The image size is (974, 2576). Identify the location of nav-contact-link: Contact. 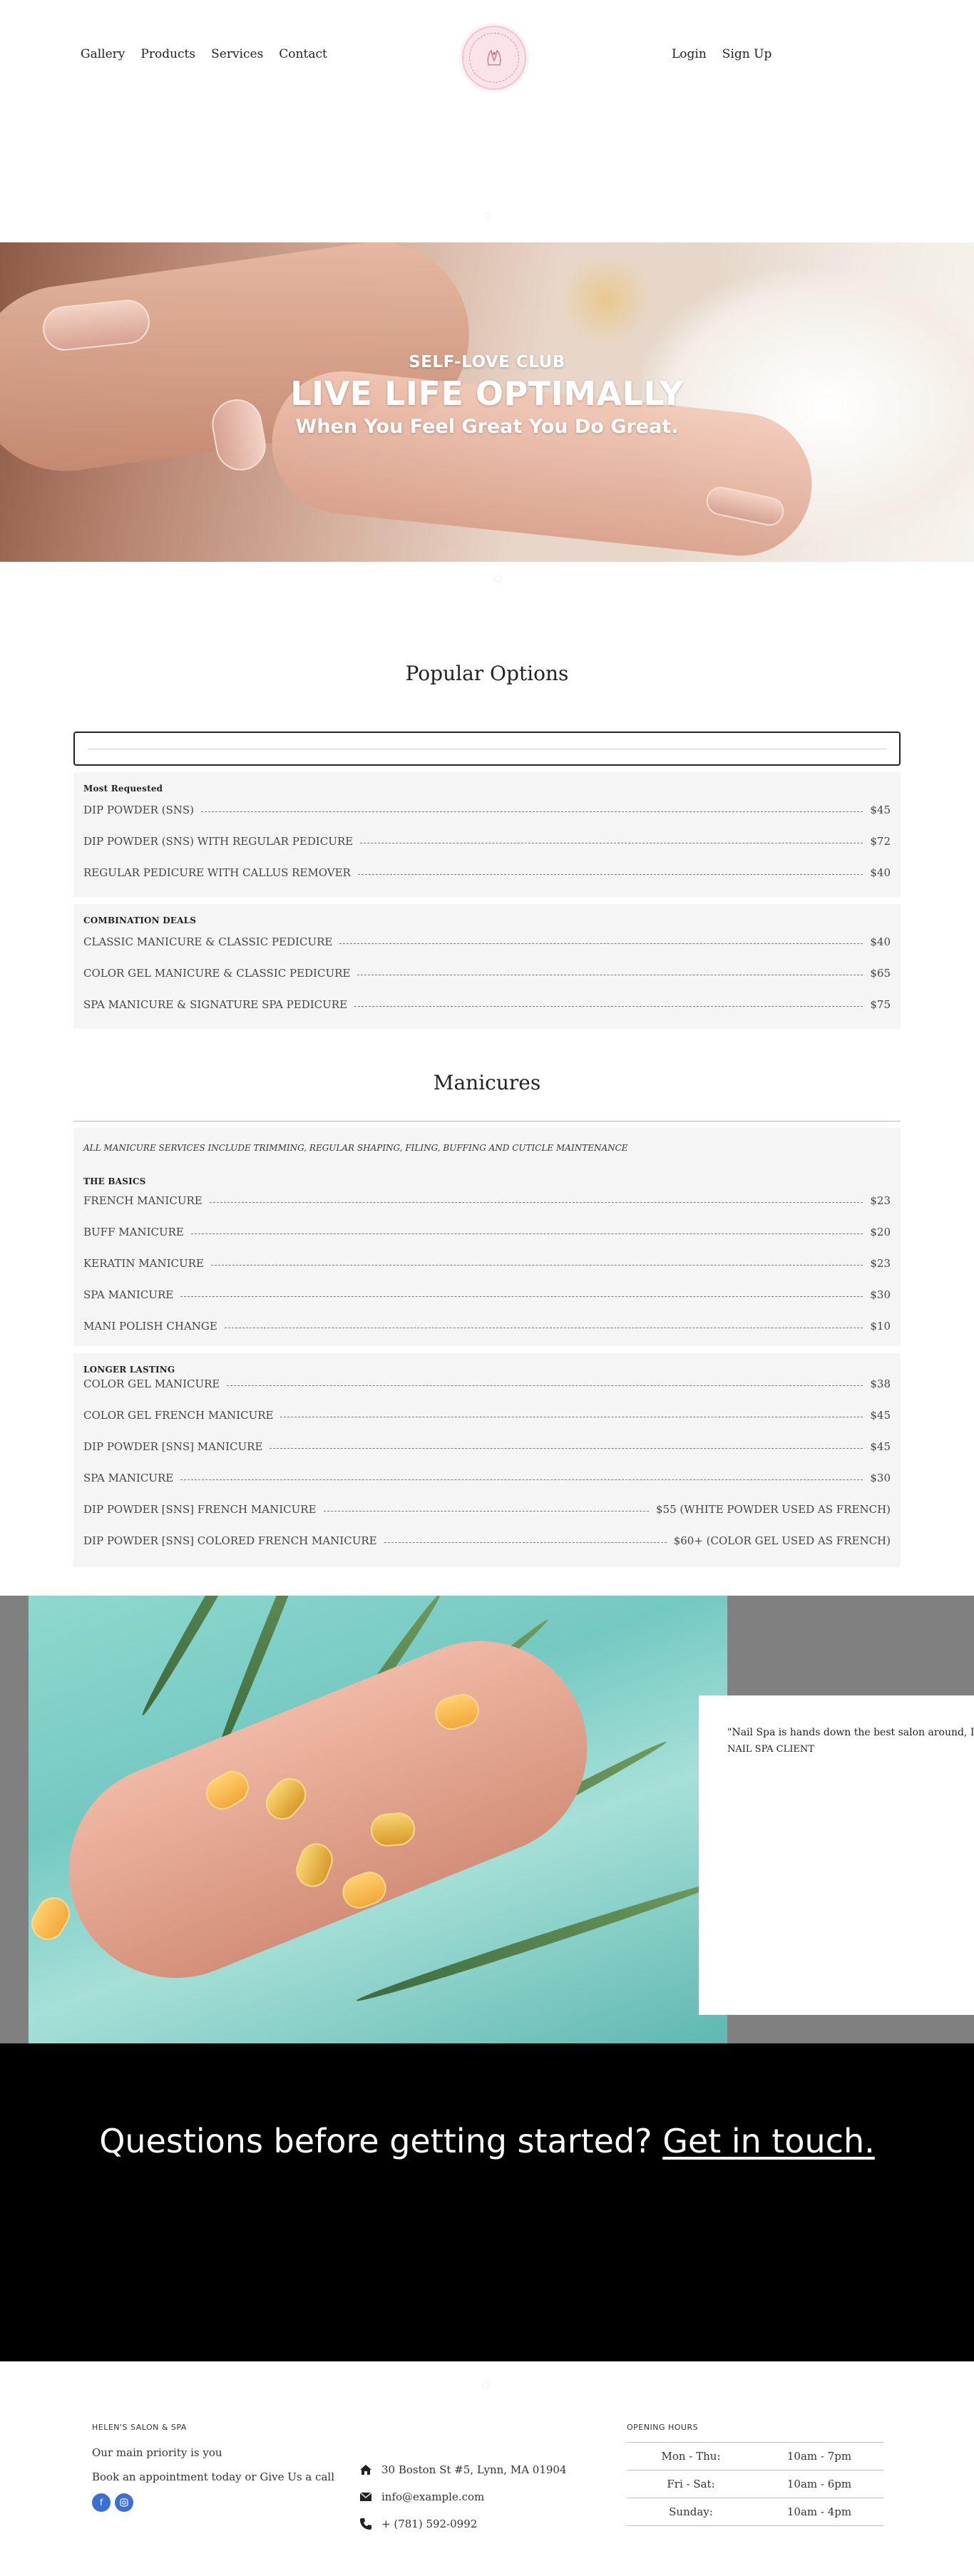
(303, 54).